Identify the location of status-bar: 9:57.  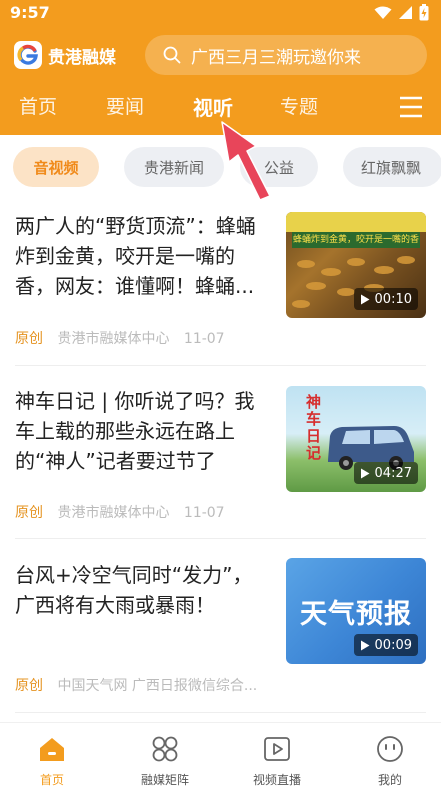
(220, 14).